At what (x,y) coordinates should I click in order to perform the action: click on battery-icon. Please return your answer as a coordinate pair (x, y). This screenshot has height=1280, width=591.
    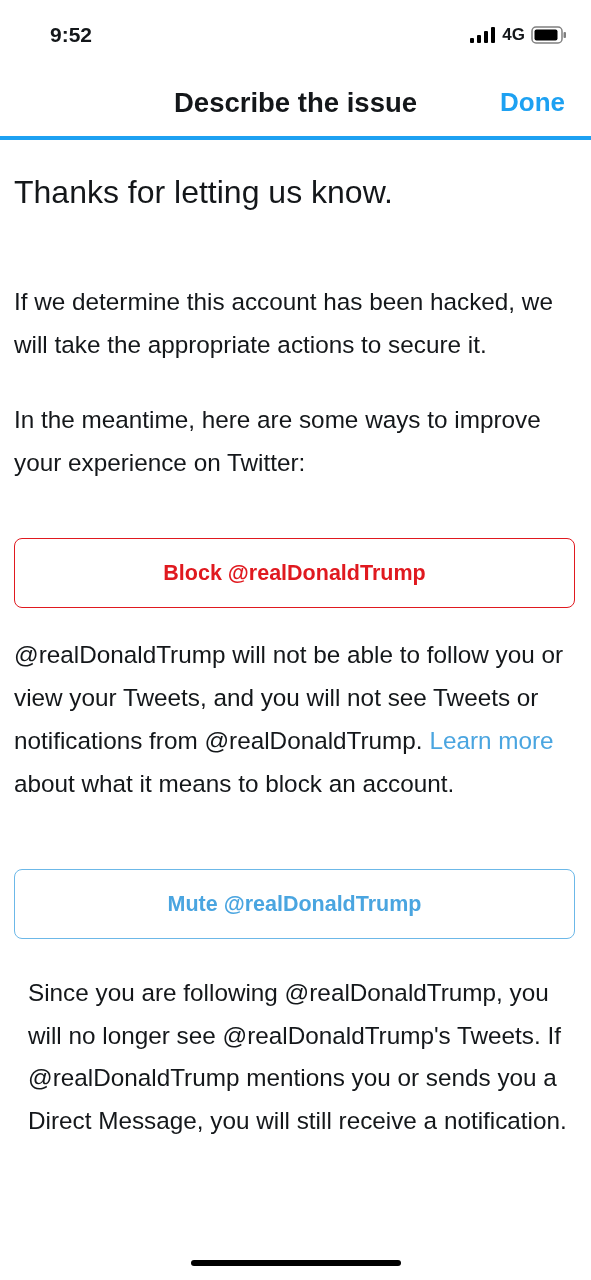
    Looking at the image, I should click on (549, 35).